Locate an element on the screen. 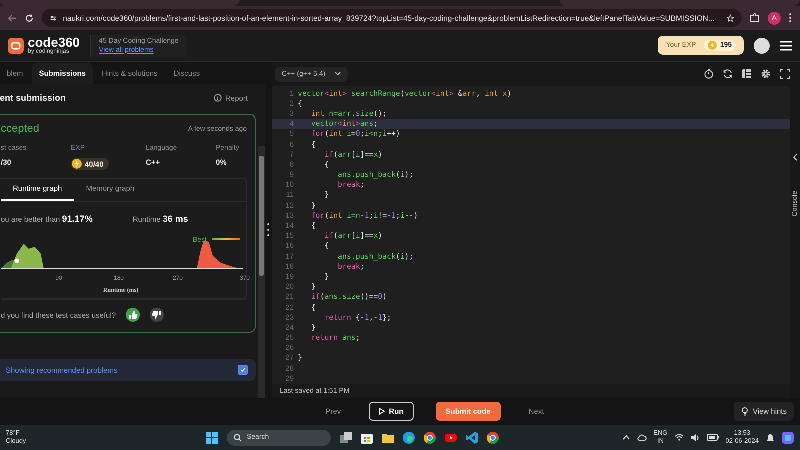  windows-logo-icon is located at coordinates (212, 438).